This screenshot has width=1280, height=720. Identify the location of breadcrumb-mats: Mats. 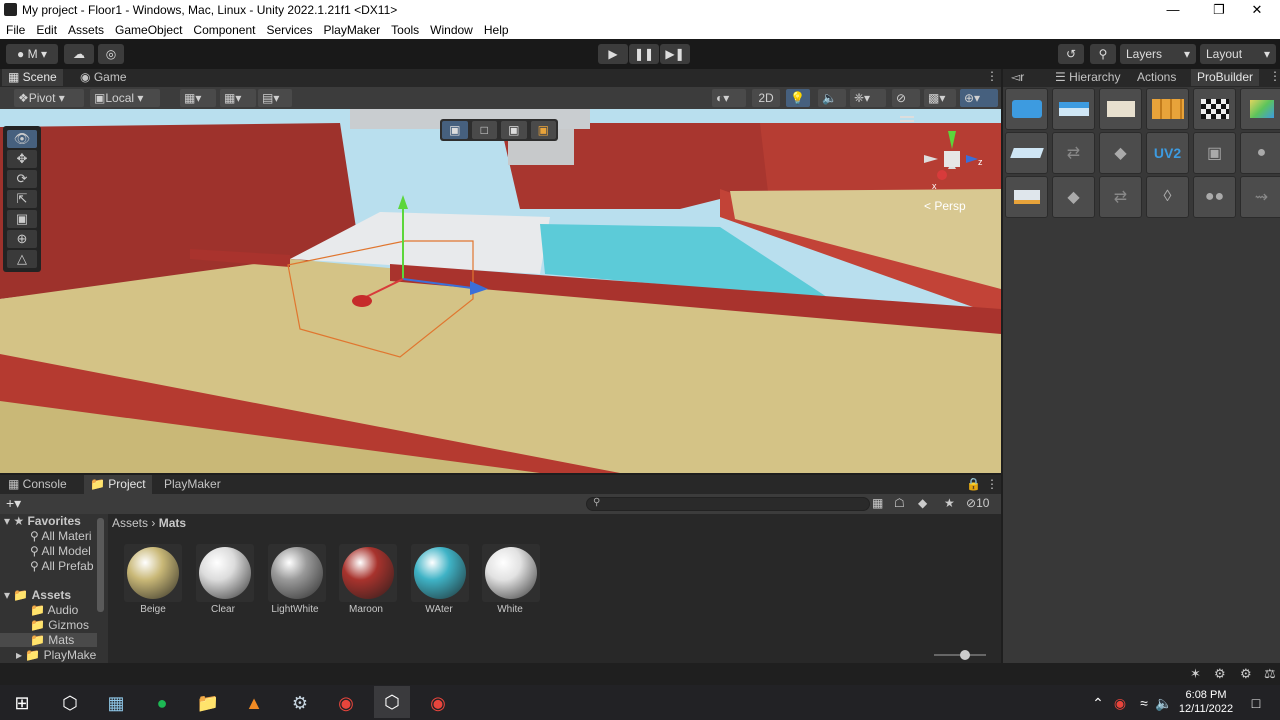
(172, 523).